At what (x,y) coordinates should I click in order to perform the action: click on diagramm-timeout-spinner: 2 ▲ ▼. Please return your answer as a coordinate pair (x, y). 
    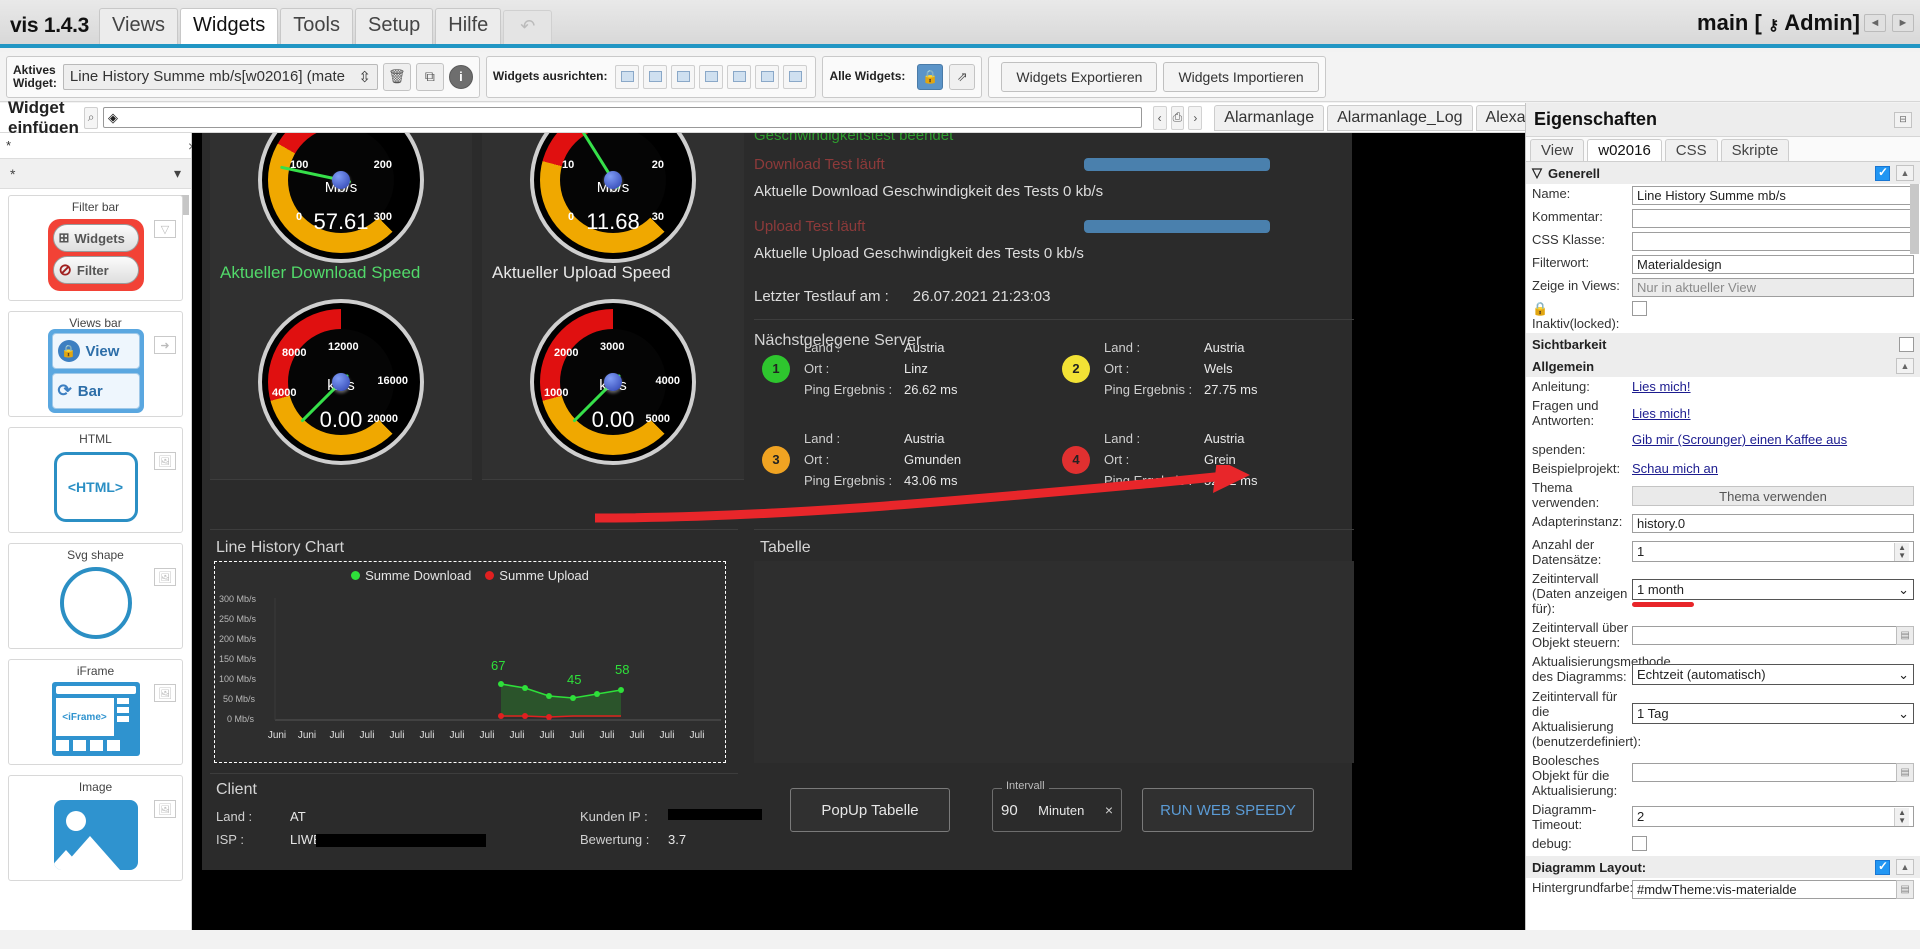
    Looking at the image, I should click on (1773, 816).